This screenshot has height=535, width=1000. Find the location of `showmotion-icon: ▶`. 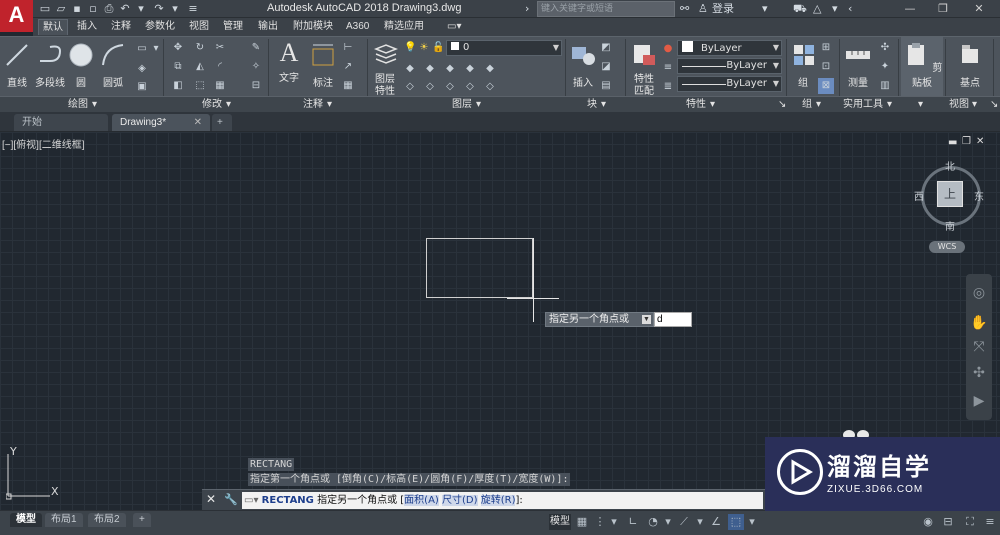

showmotion-icon: ▶ is located at coordinates (979, 401).